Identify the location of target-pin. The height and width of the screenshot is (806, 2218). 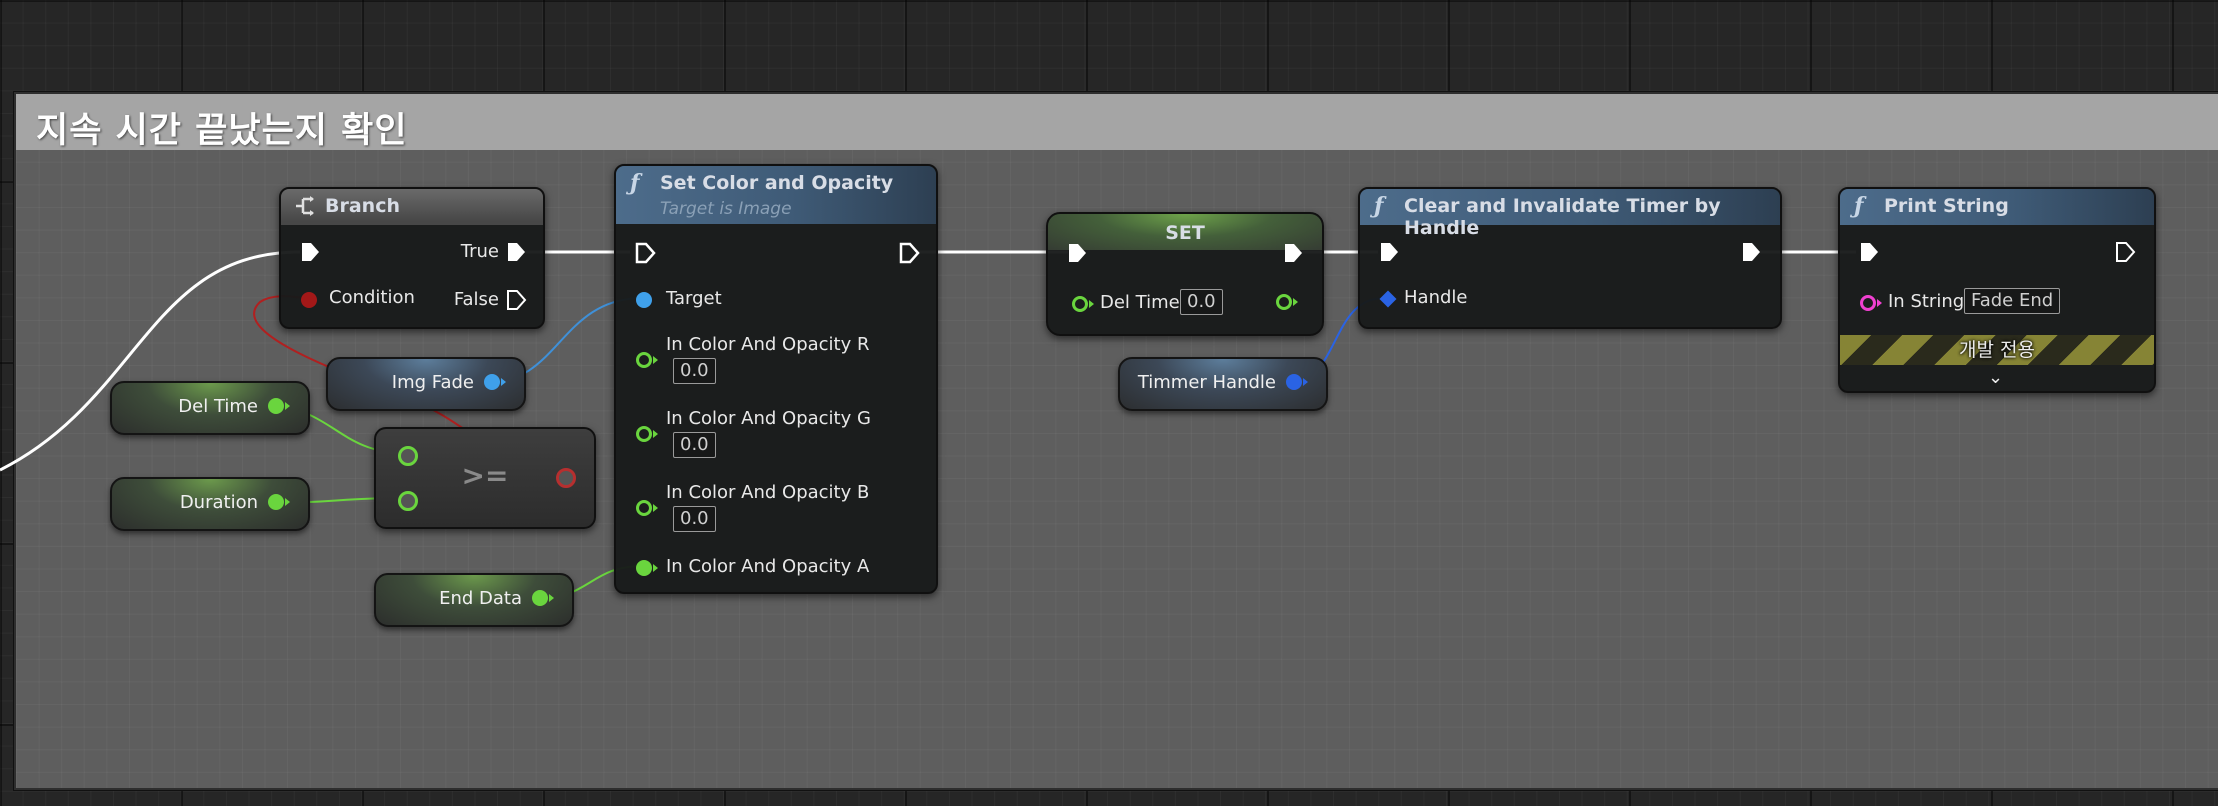
(644, 300).